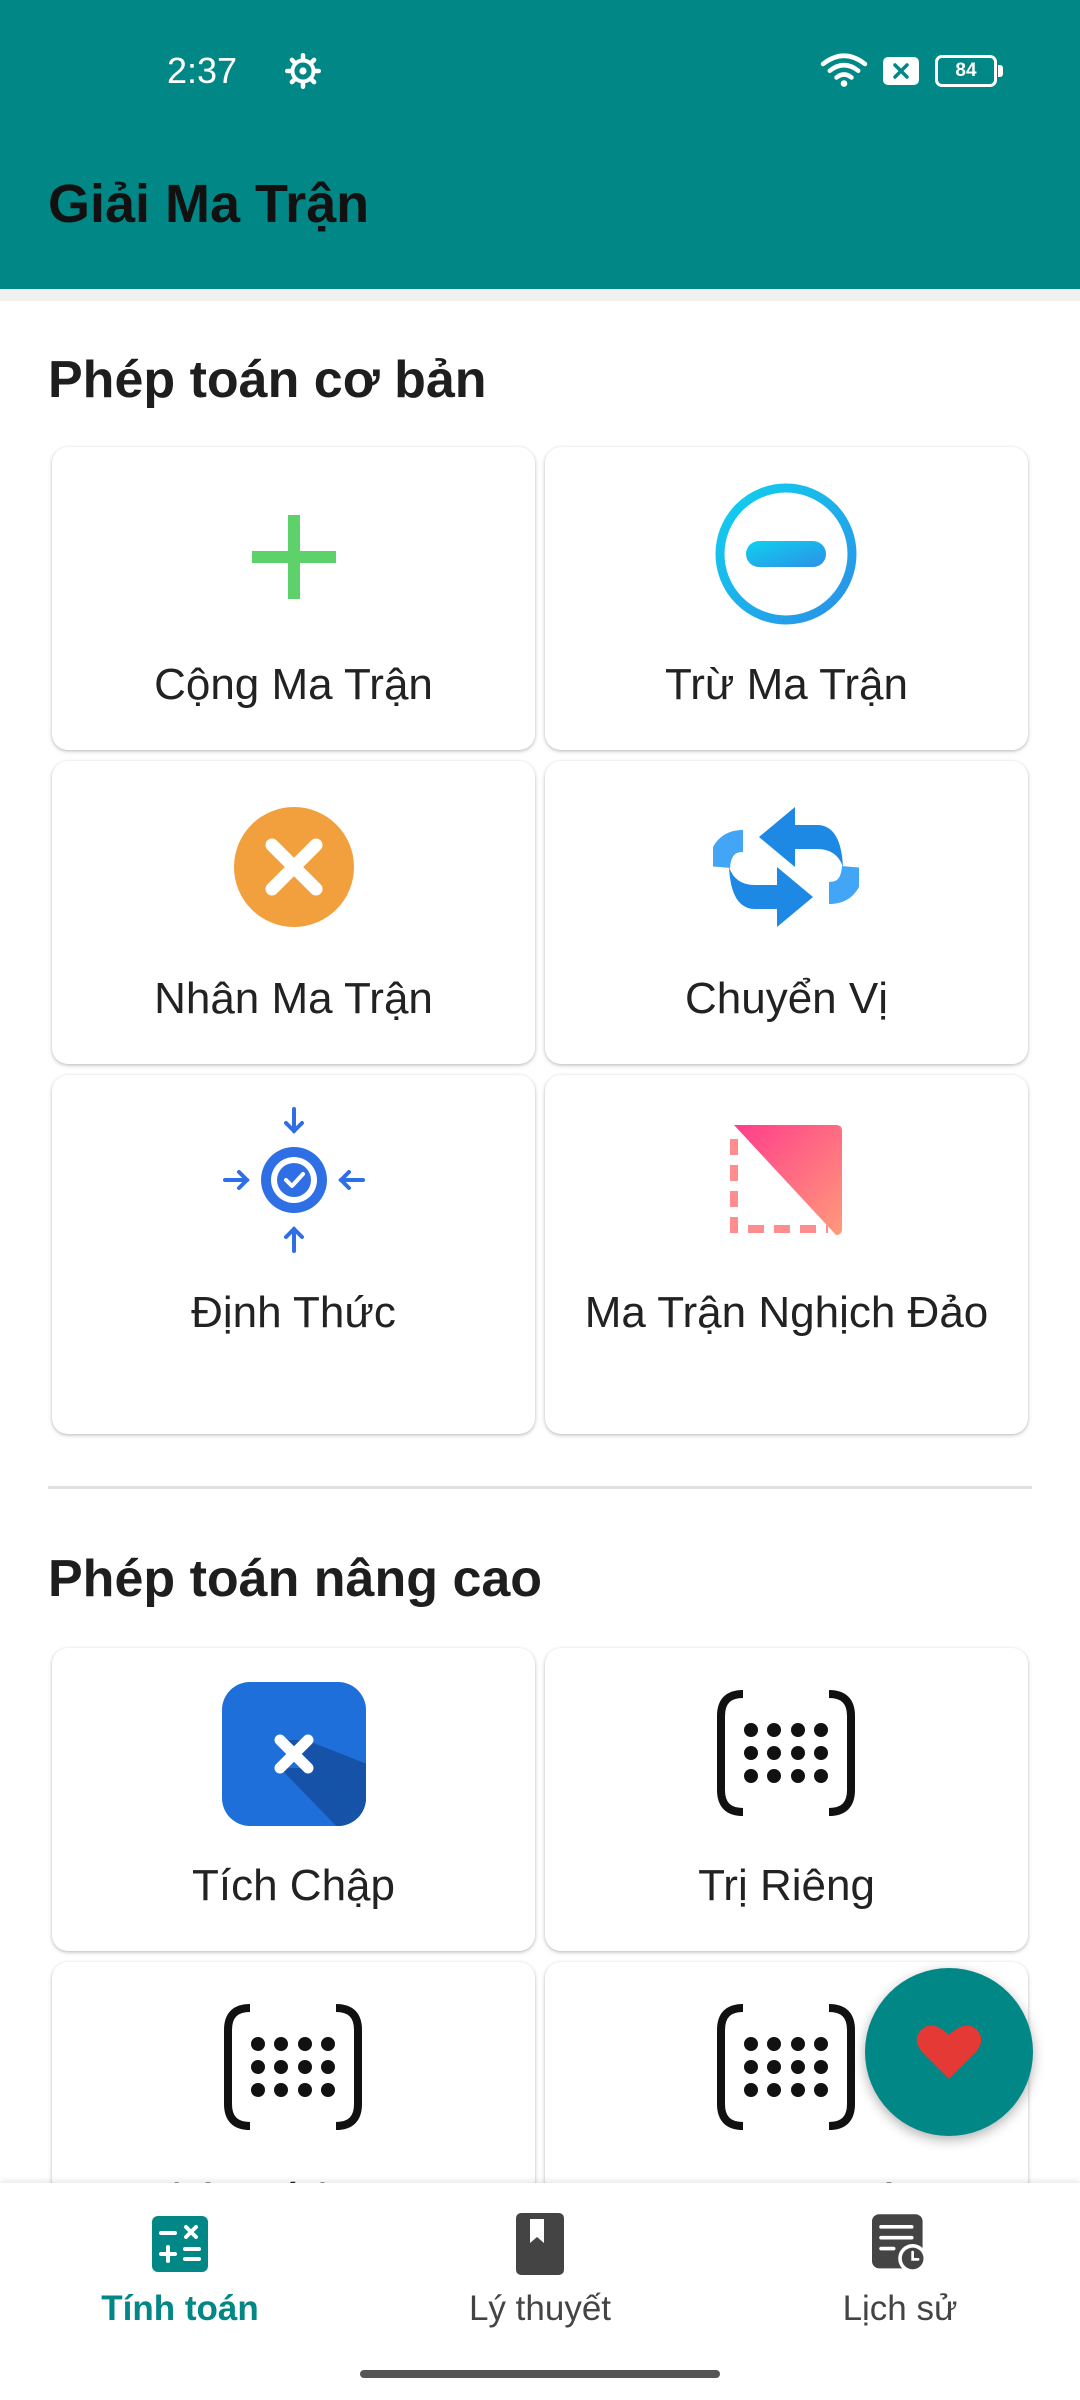 This screenshot has width=1080, height=2400. Describe the element at coordinates (540, 1487) in the screenshot. I see `section-divider` at that location.